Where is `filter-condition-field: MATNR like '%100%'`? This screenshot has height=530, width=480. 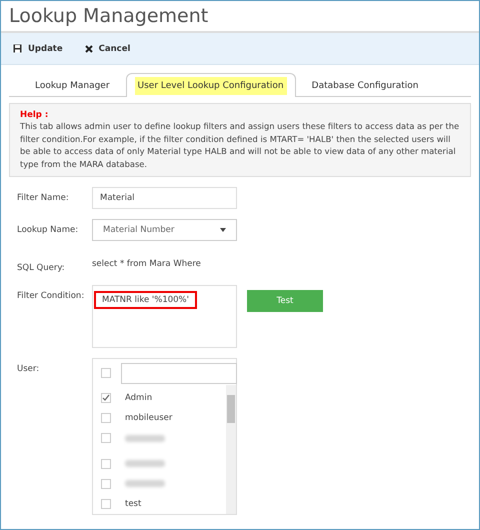 filter-condition-field: MATNR like '%100%' is located at coordinates (164, 316).